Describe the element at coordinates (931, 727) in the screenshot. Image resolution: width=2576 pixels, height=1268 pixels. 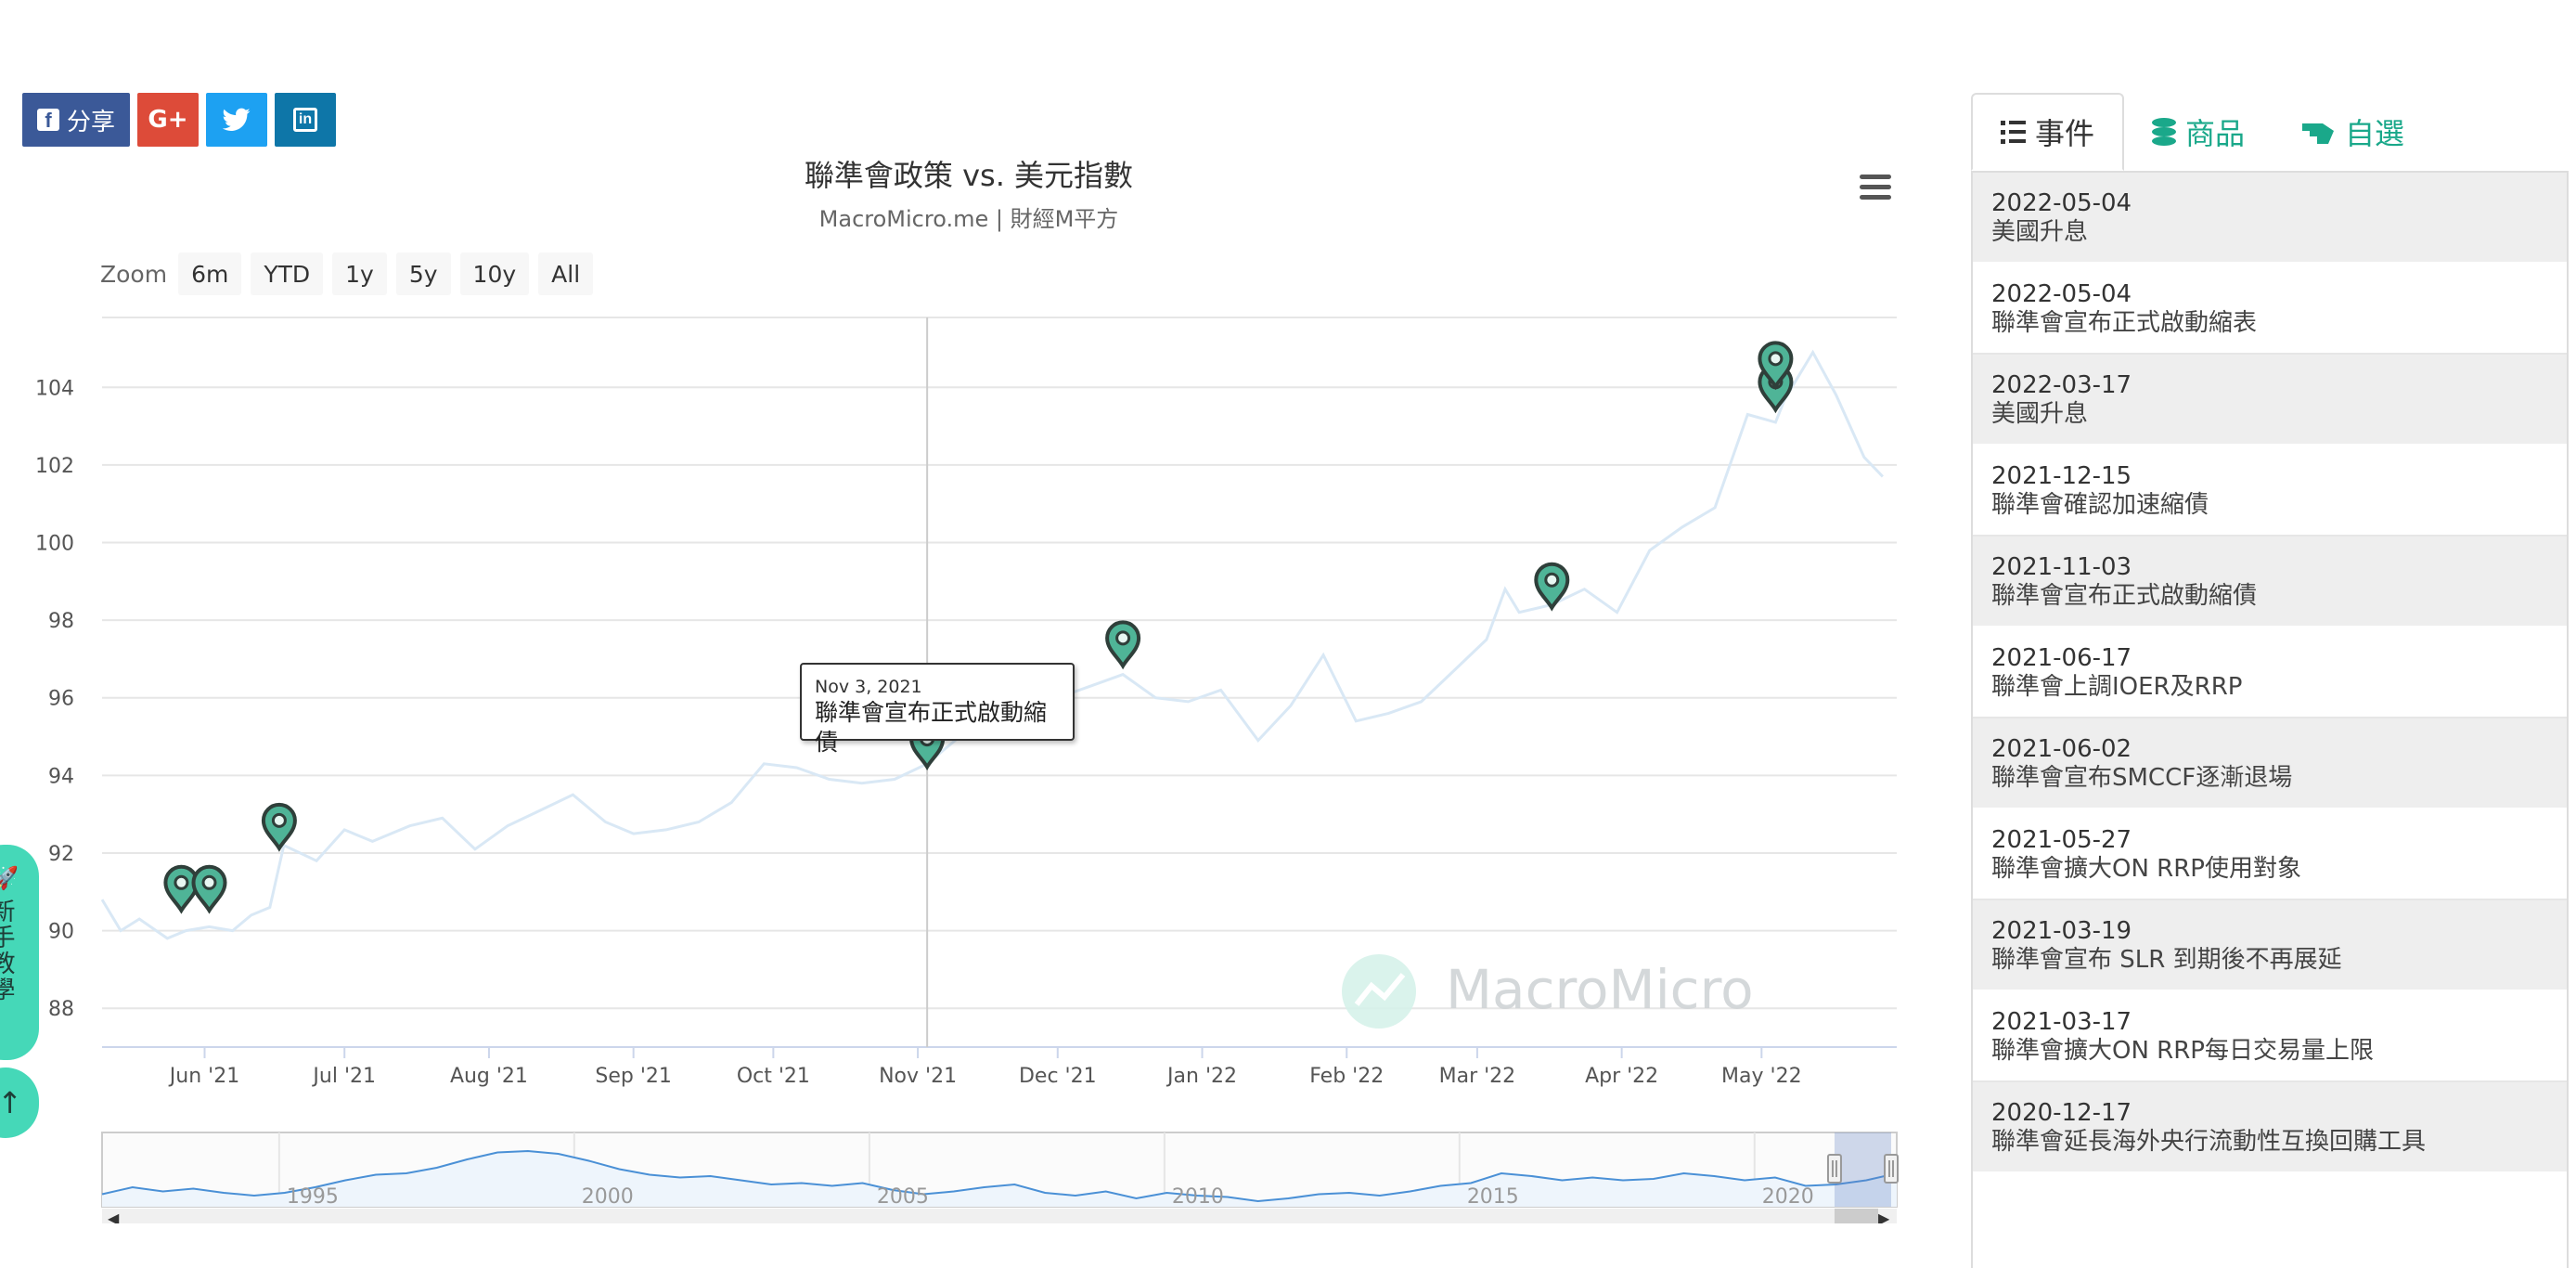
I see `tooltip-text: 聯準會宣布正式啟動縮債` at that location.